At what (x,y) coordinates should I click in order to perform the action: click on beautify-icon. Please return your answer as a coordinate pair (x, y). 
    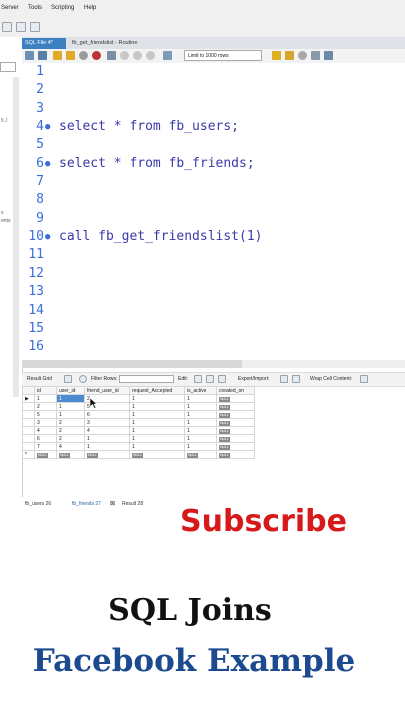
    Looking at the image, I should click on (289, 55).